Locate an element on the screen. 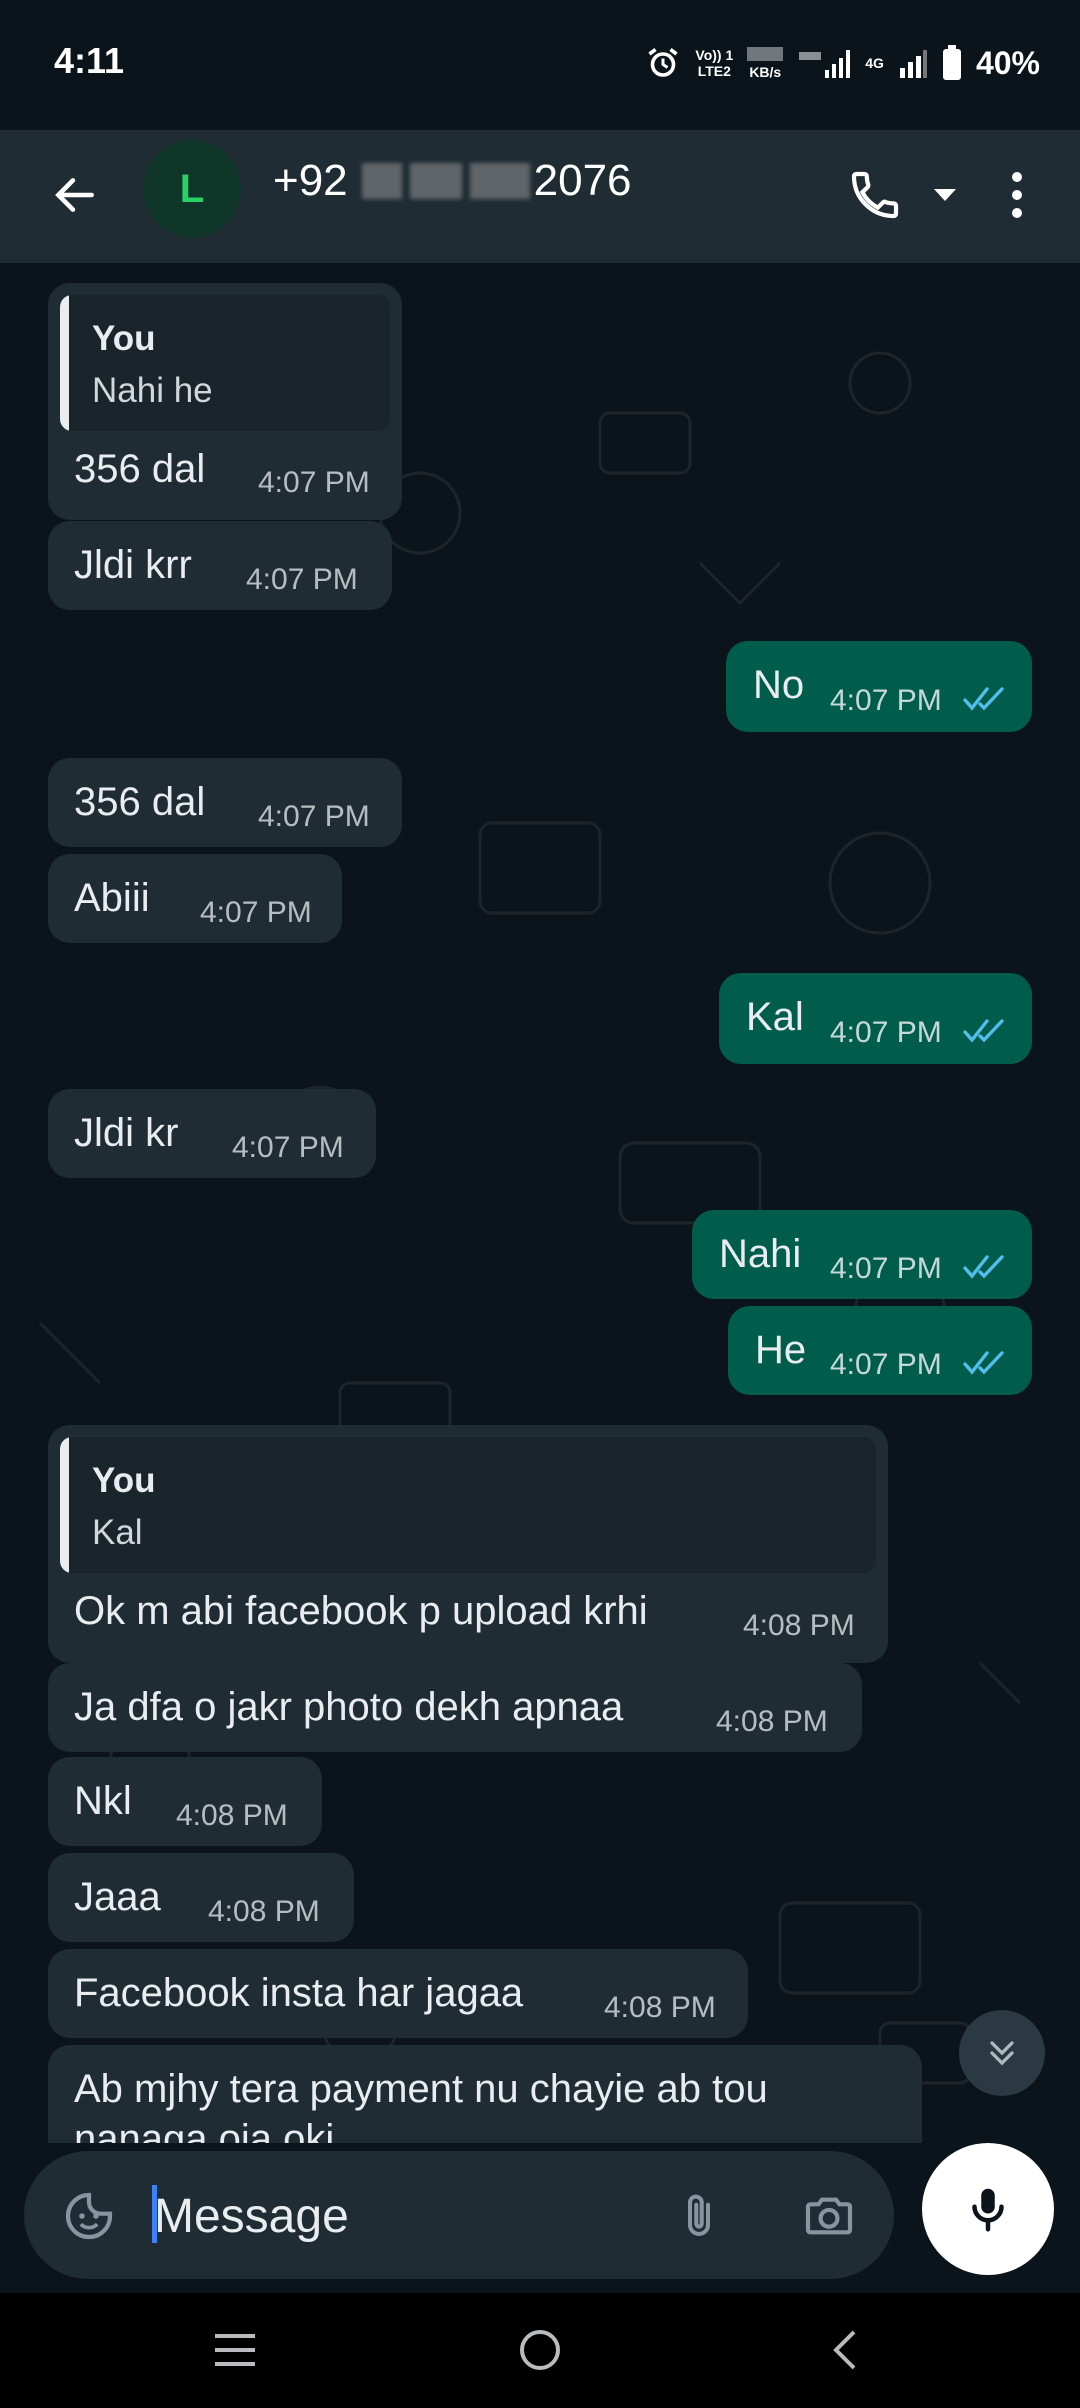 The height and width of the screenshot is (2408, 1080). status-time: 4:11 is located at coordinates (89, 60).